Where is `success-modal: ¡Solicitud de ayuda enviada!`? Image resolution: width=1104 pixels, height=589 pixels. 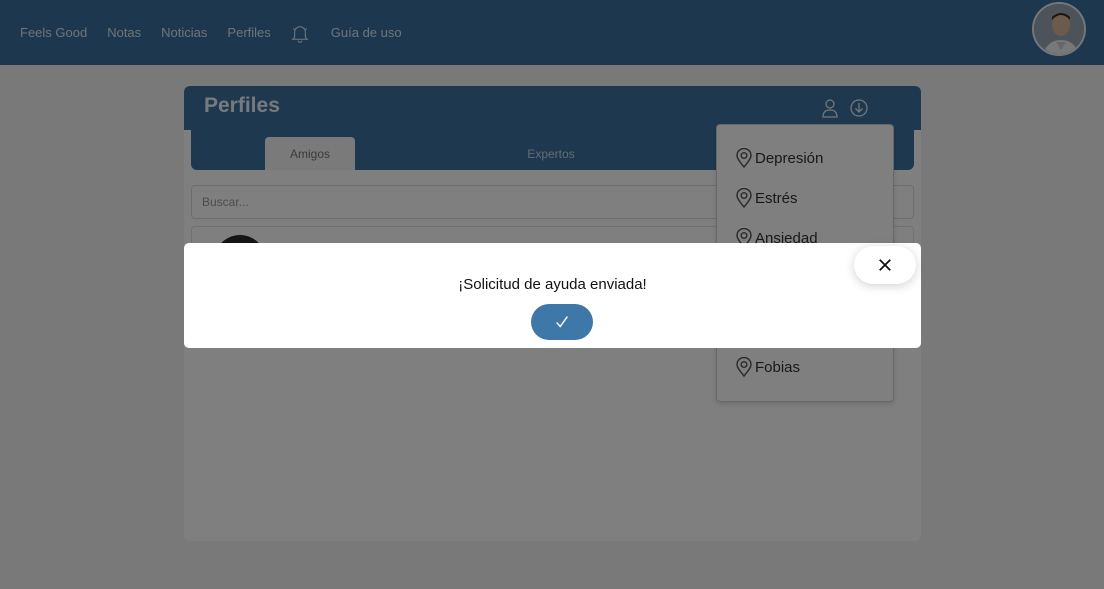 success-modal: ¡Solicitud de ayuda enviada! is located at coordinates (552, 295).